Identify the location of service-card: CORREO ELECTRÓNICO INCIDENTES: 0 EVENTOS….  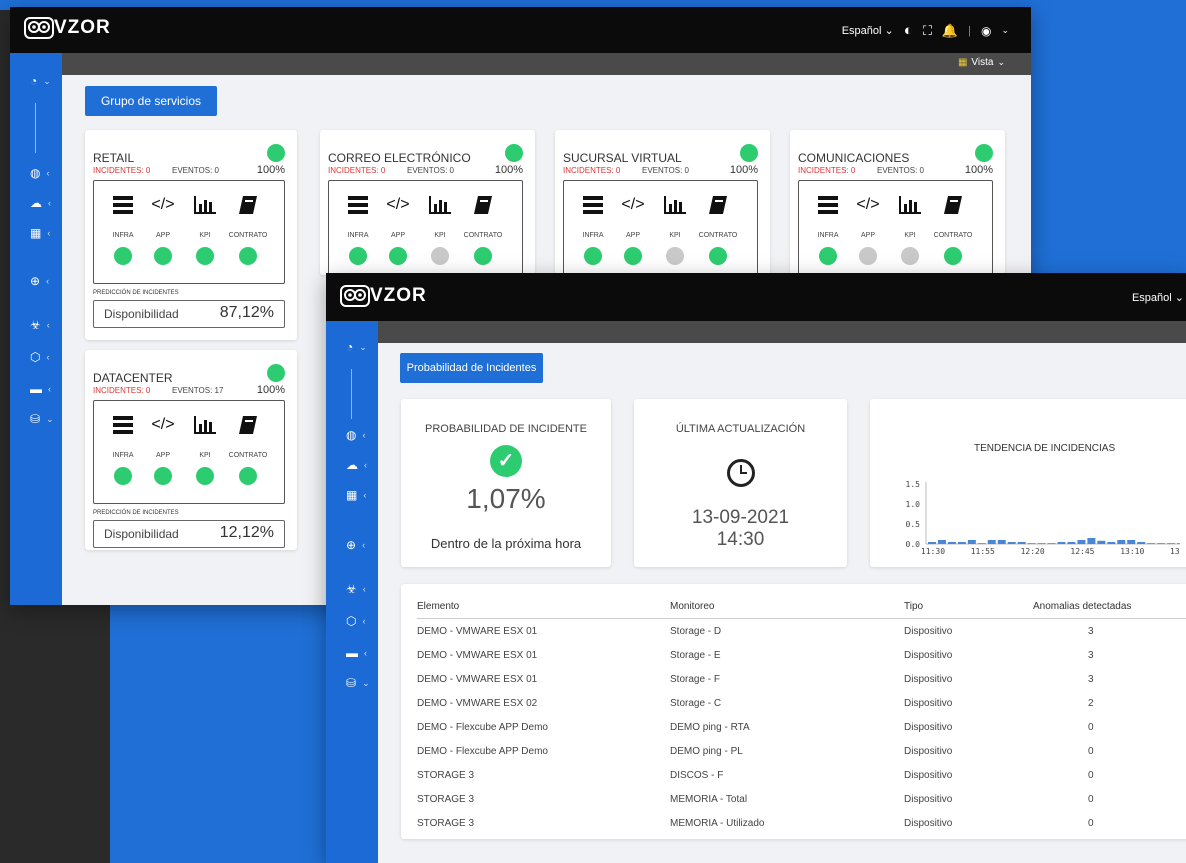
(427, 226).